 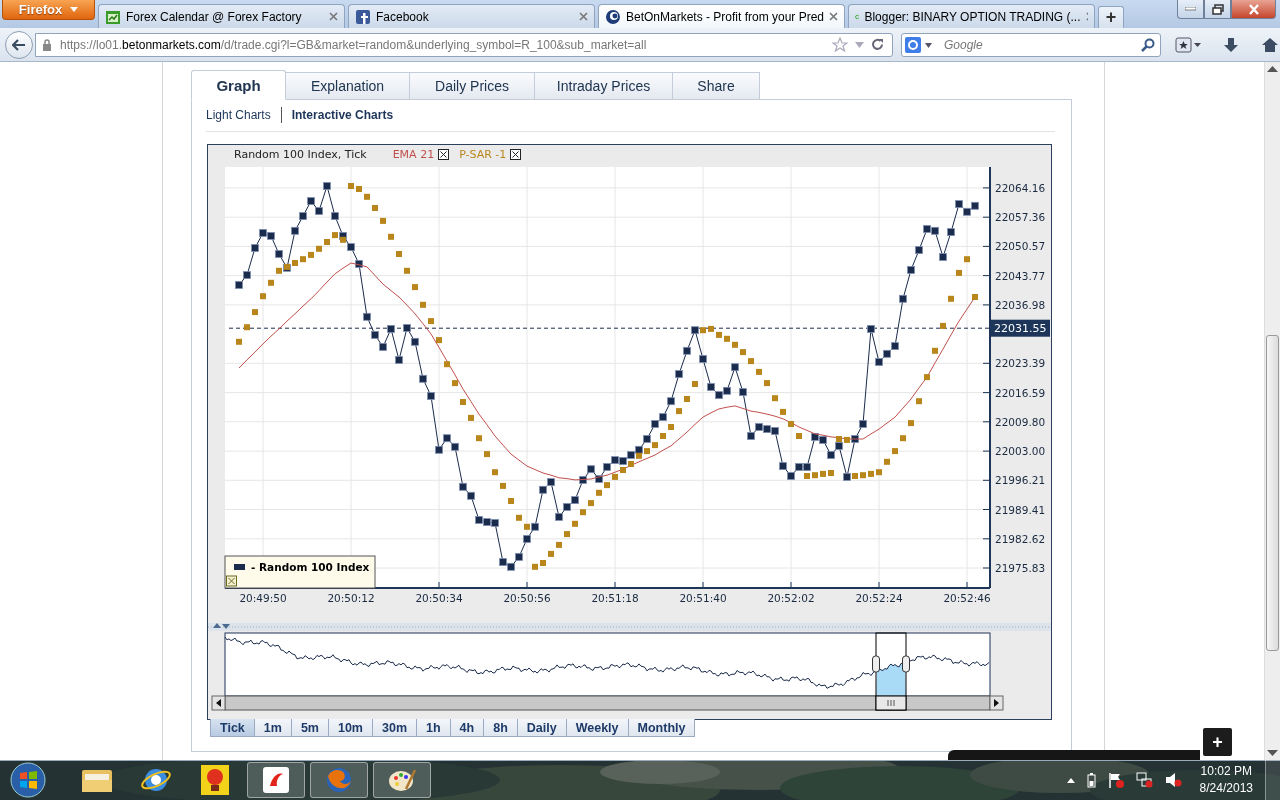 What do you see at coordinates (716, 86) in the screenshot?
I see `page-tab: Share` at bounding box center [716, 86].